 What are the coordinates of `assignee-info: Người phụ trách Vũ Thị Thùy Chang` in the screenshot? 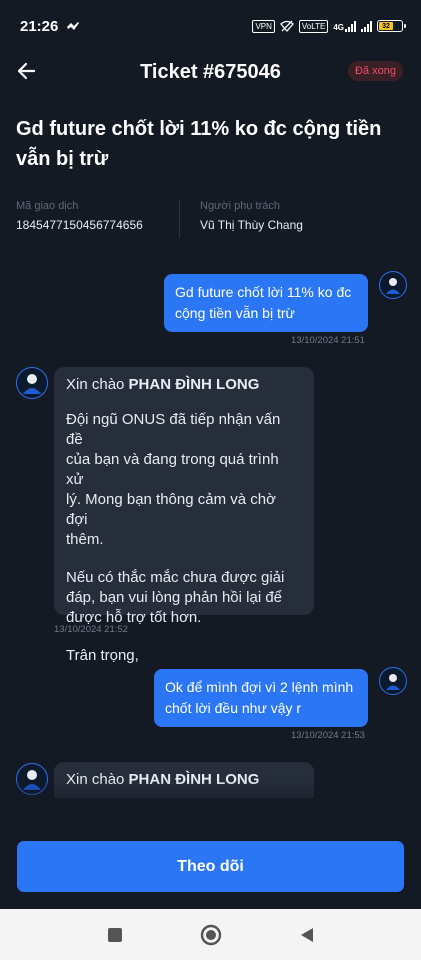 It's located at (251, 219).